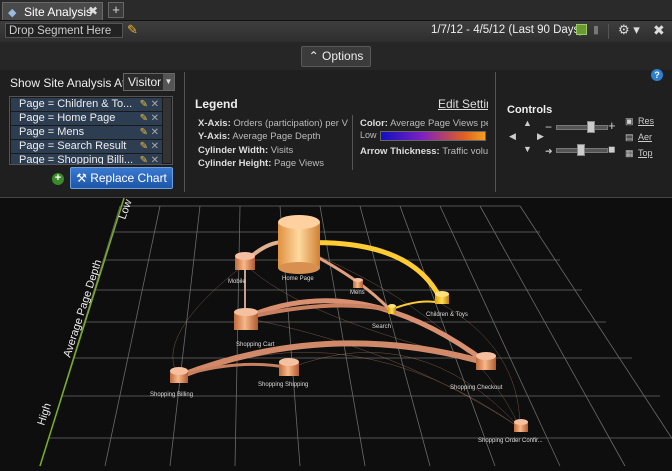 Image resolution: width=672 pixels, height=471 pixels. What do you see at coordinates (424, 123) in the screenshot?
I see `legend-color: Color: Average Page Views per` at bounding box center [424, 123].